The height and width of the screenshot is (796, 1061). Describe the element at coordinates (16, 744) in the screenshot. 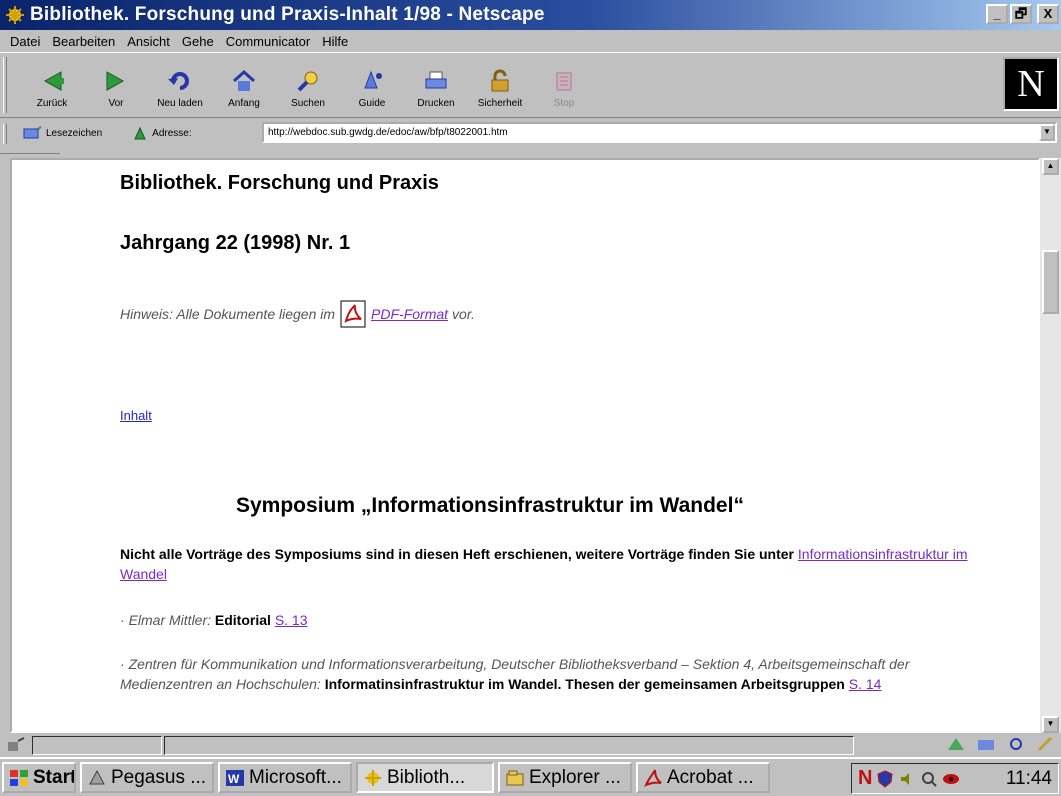

I see `connection-status-icon` at that location.